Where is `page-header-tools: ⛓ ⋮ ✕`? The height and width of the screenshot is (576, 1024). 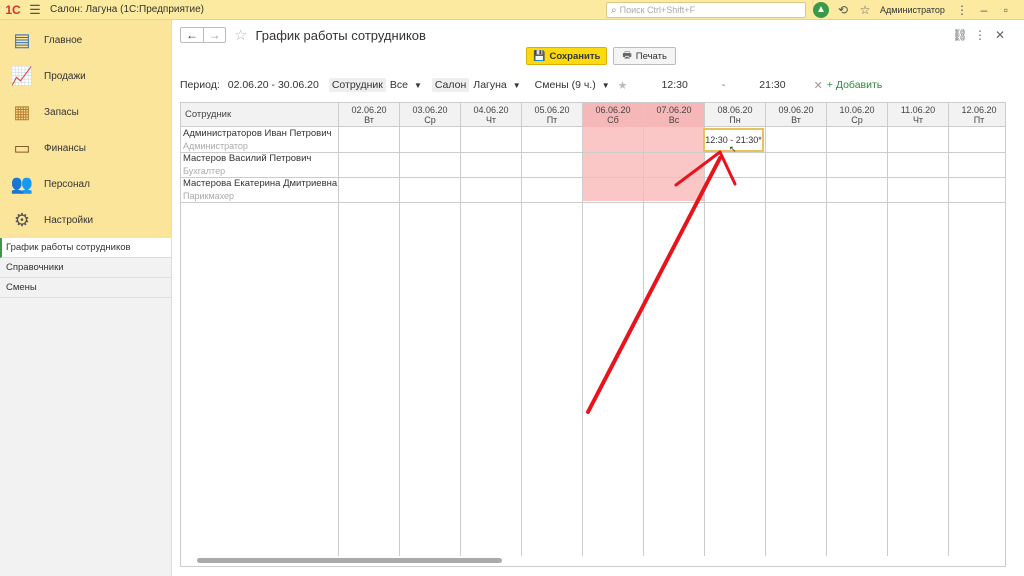 page-header-tools: ⛓ ⋮ ✕ is located at coordinates (980, 35).